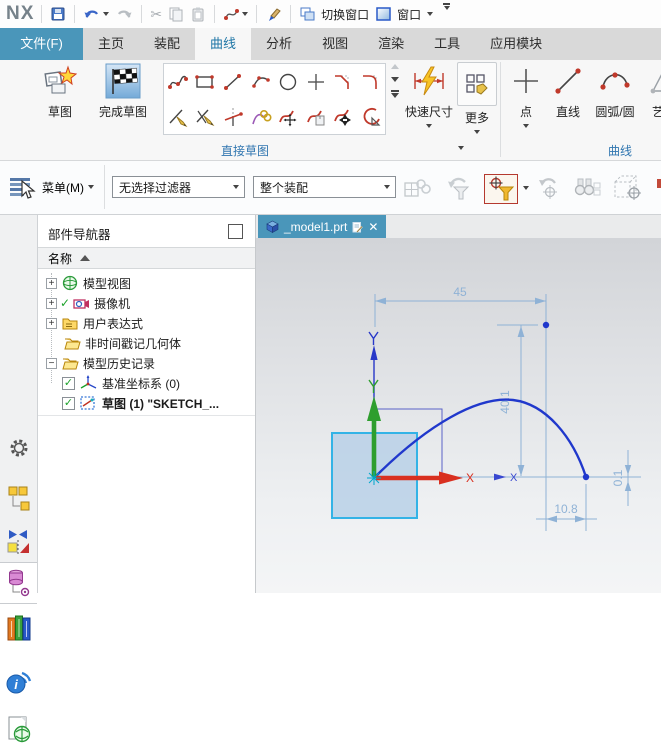 This screenshot has height=745, width=661. Describe the element at coordinates (198, 14) in the screenshot. I see `paste-button` at that location.